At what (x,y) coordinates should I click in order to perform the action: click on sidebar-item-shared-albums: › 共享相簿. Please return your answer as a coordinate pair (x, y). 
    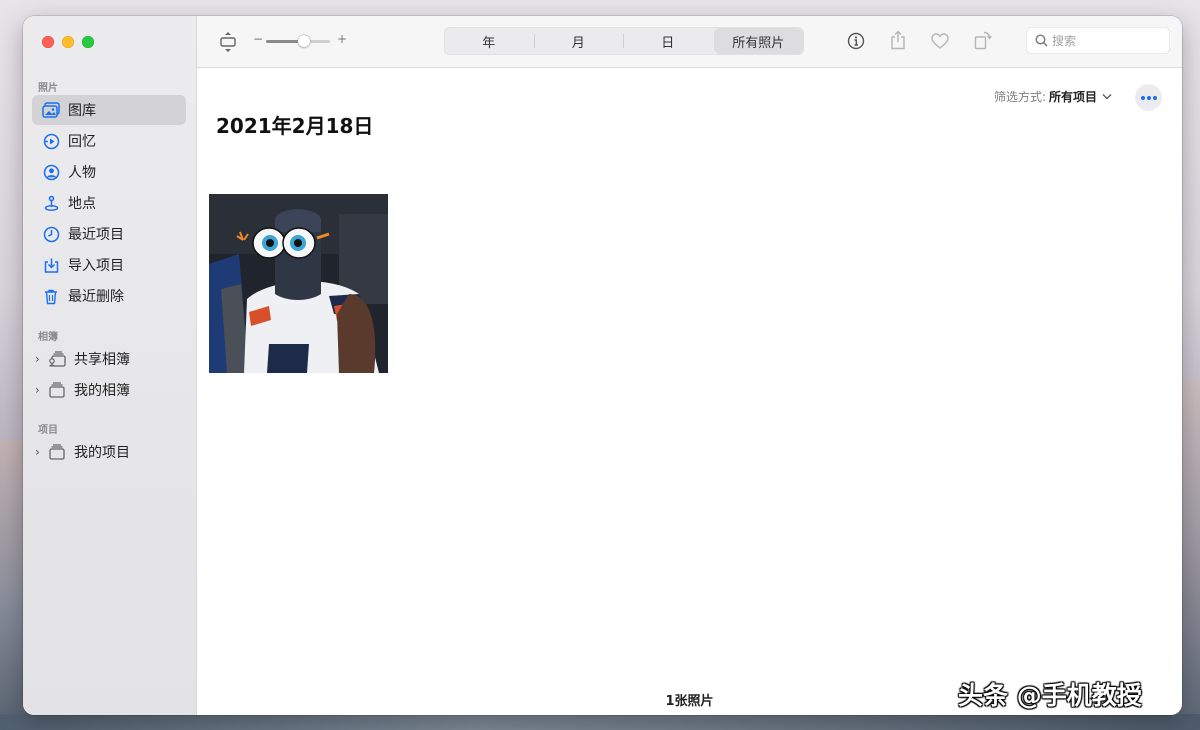
    Looking at the image, I should click on (109, 359).